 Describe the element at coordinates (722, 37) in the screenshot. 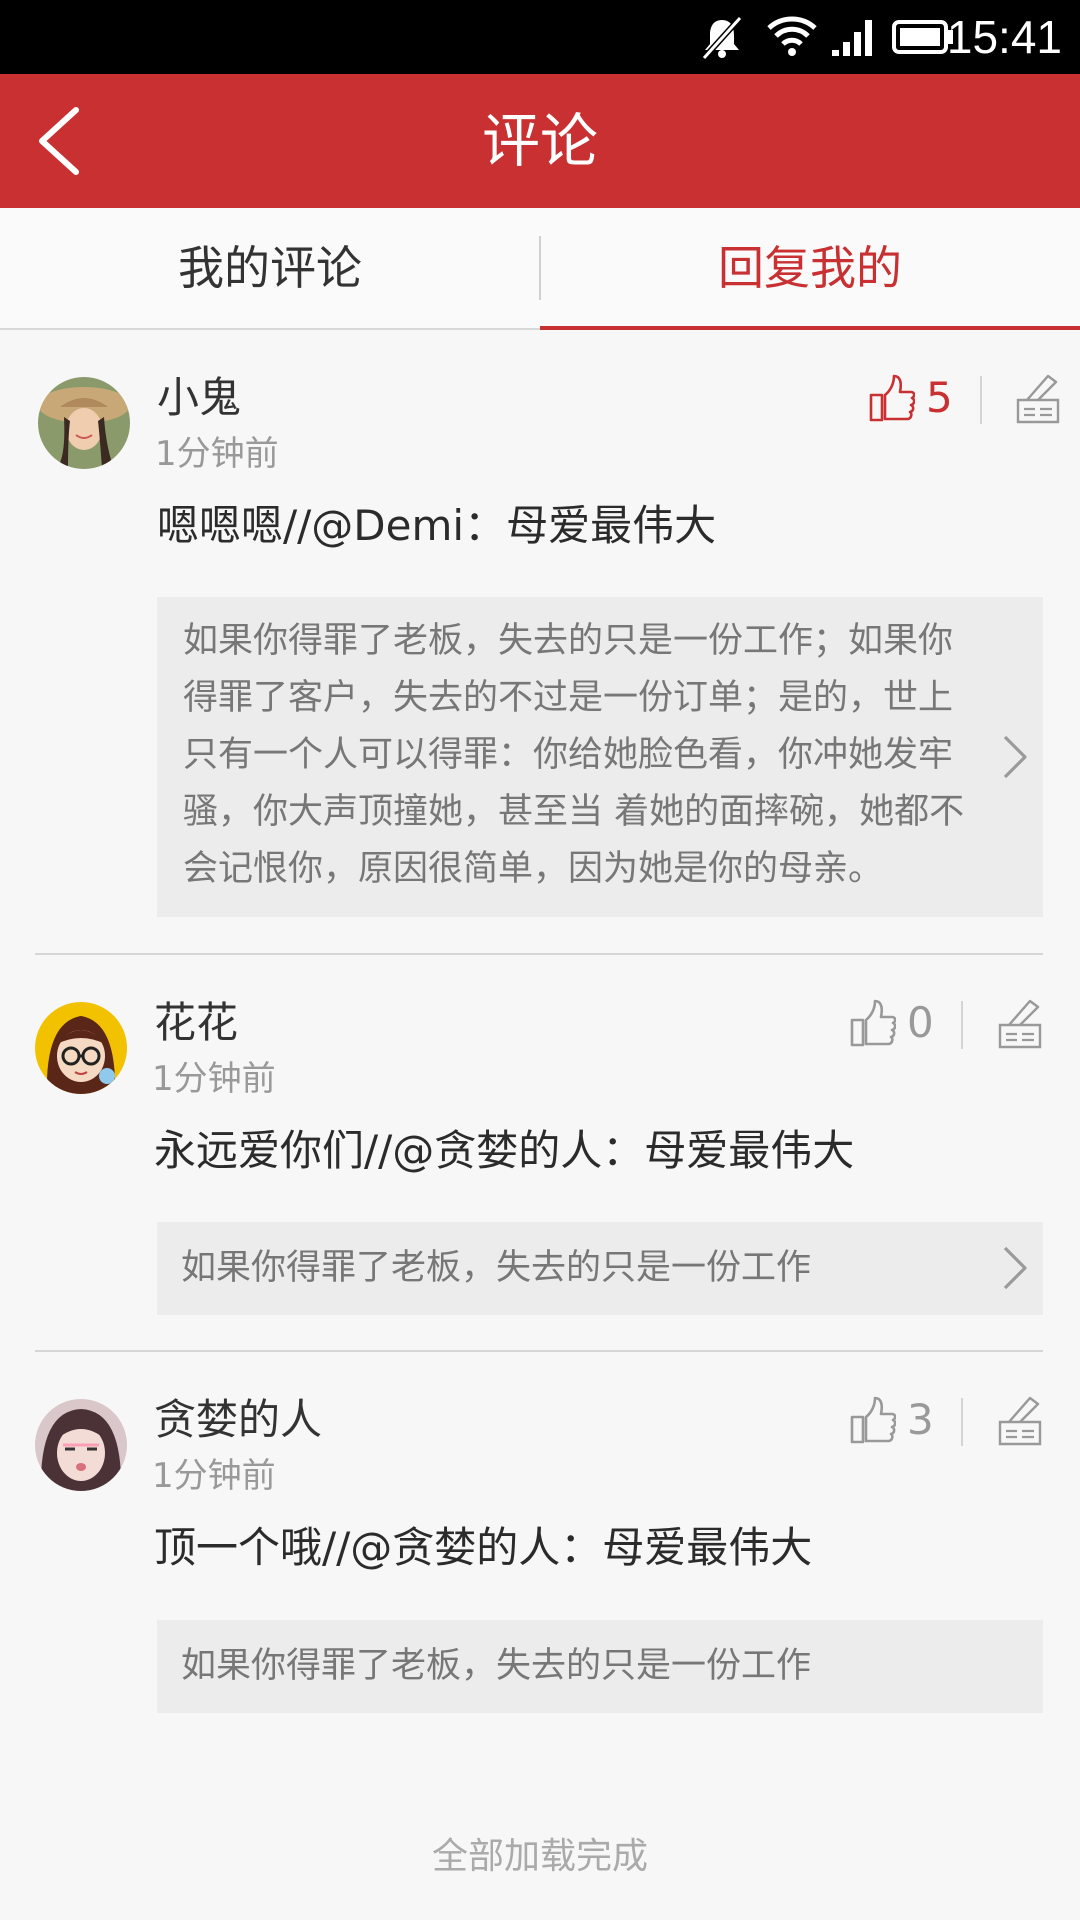

I see `mute-icon` at that location.